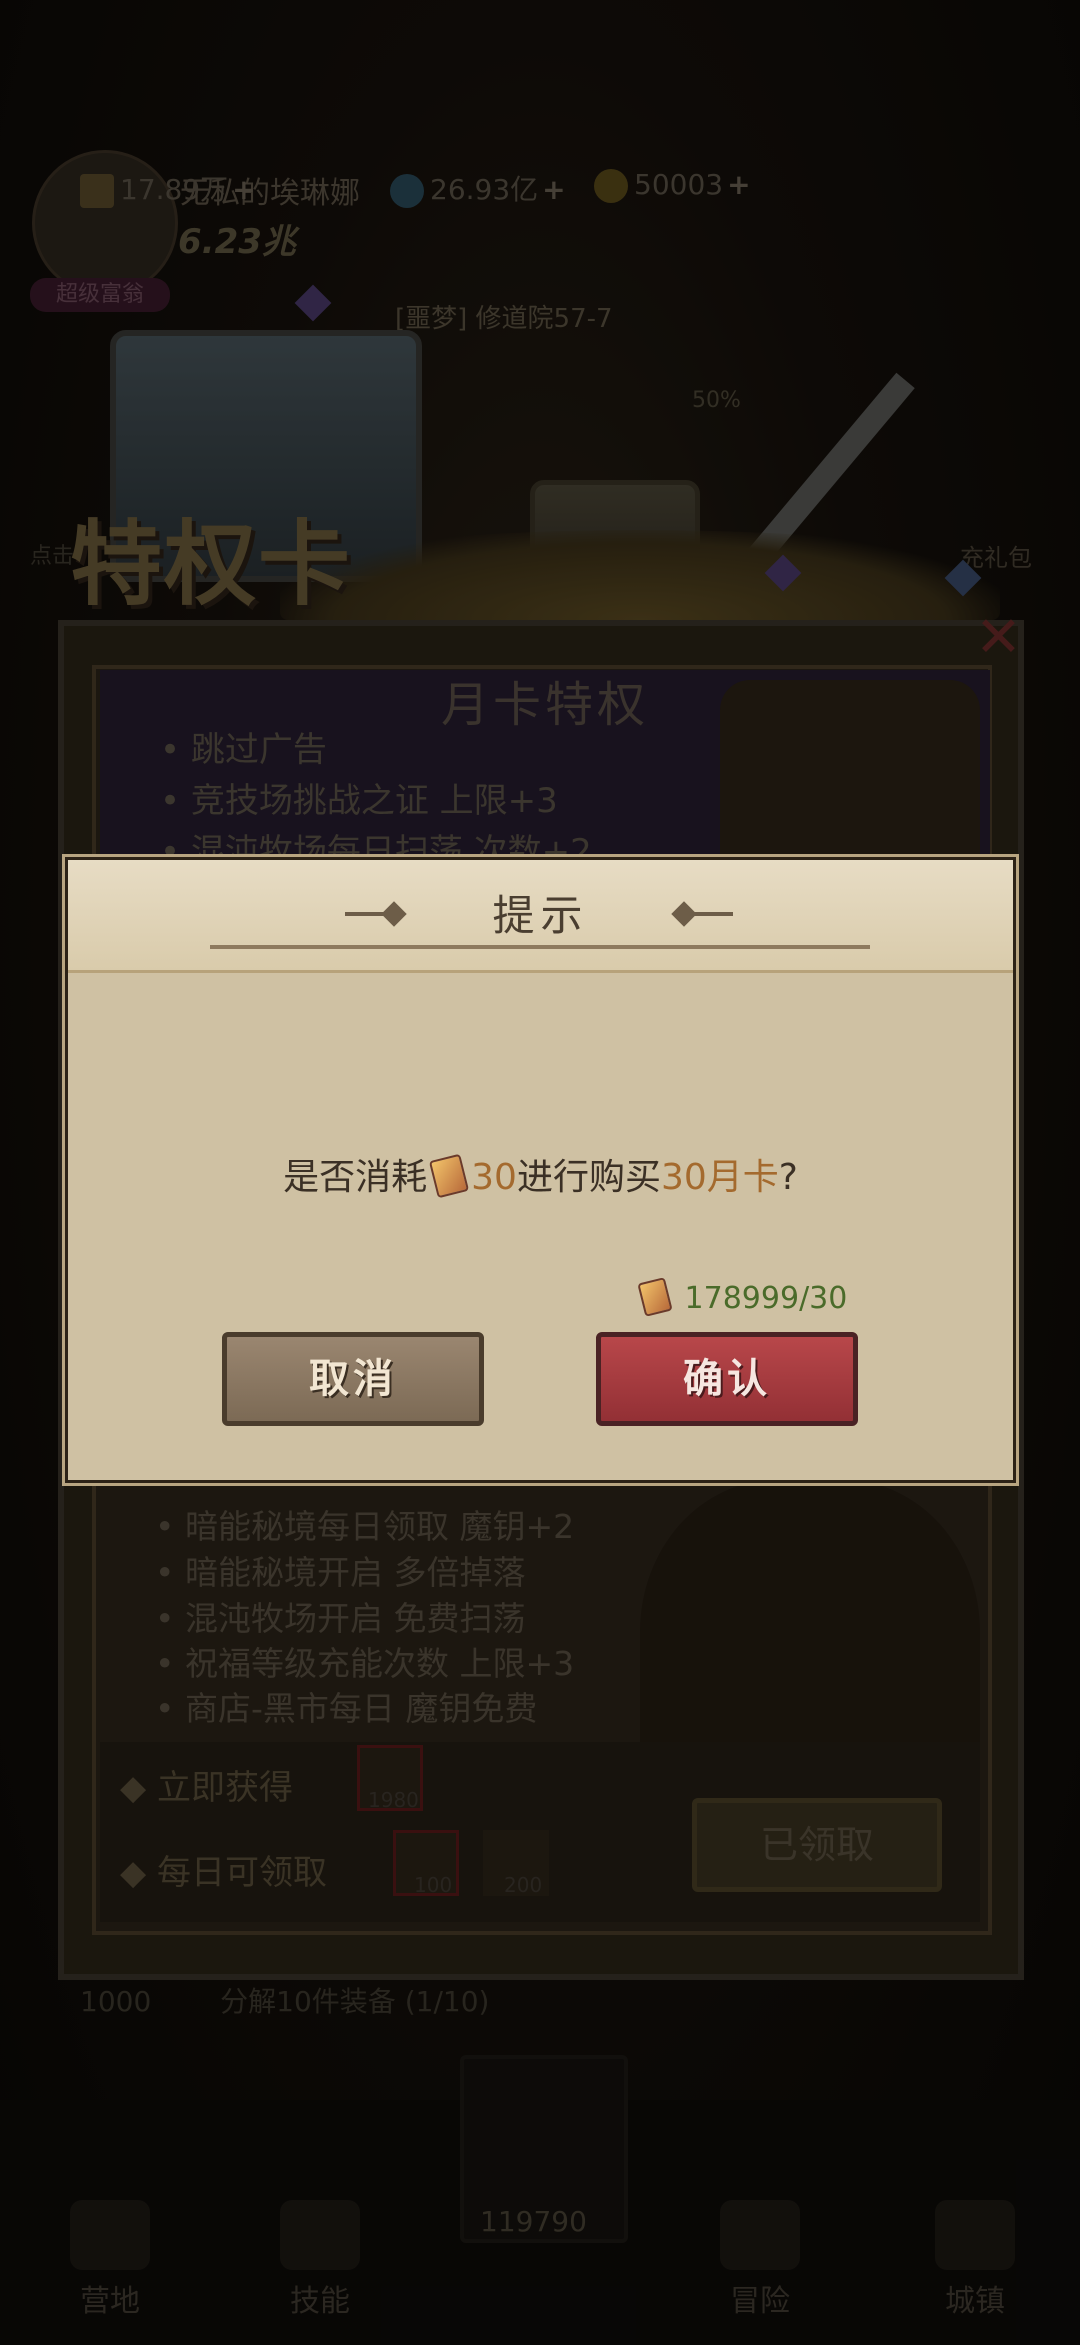 This screenshot has height=2345, width=1080. What do you see at coordinates (540, 1174) in the screenshot?
I see `dialog-question: 是否消耗 30进行购买30月卡?` at bounding box center [540, 1174].